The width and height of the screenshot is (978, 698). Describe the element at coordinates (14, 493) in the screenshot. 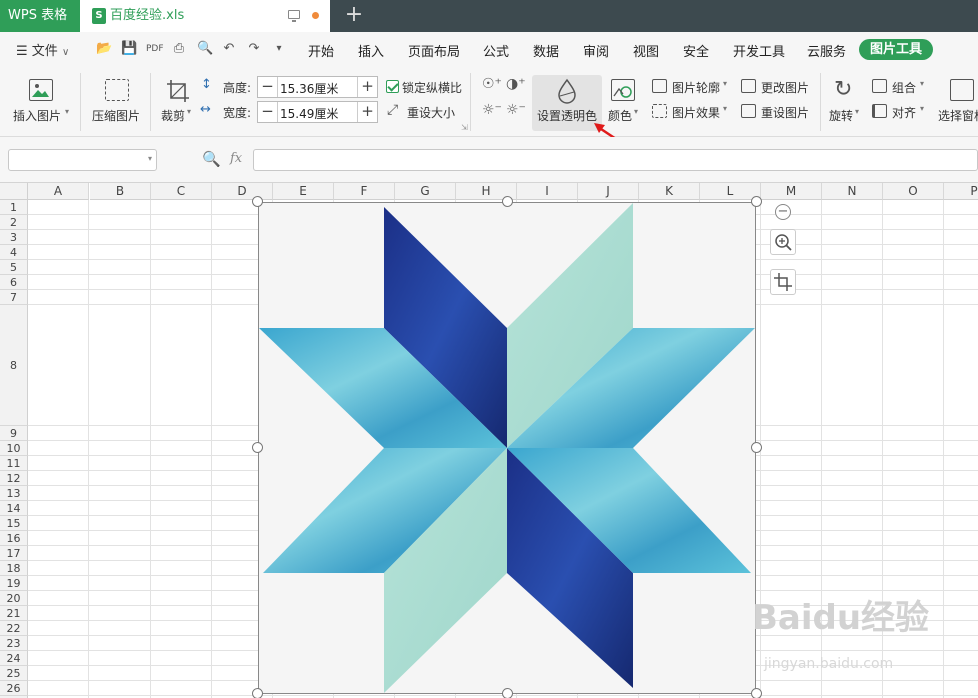

I see `row-header: 13` at that location.